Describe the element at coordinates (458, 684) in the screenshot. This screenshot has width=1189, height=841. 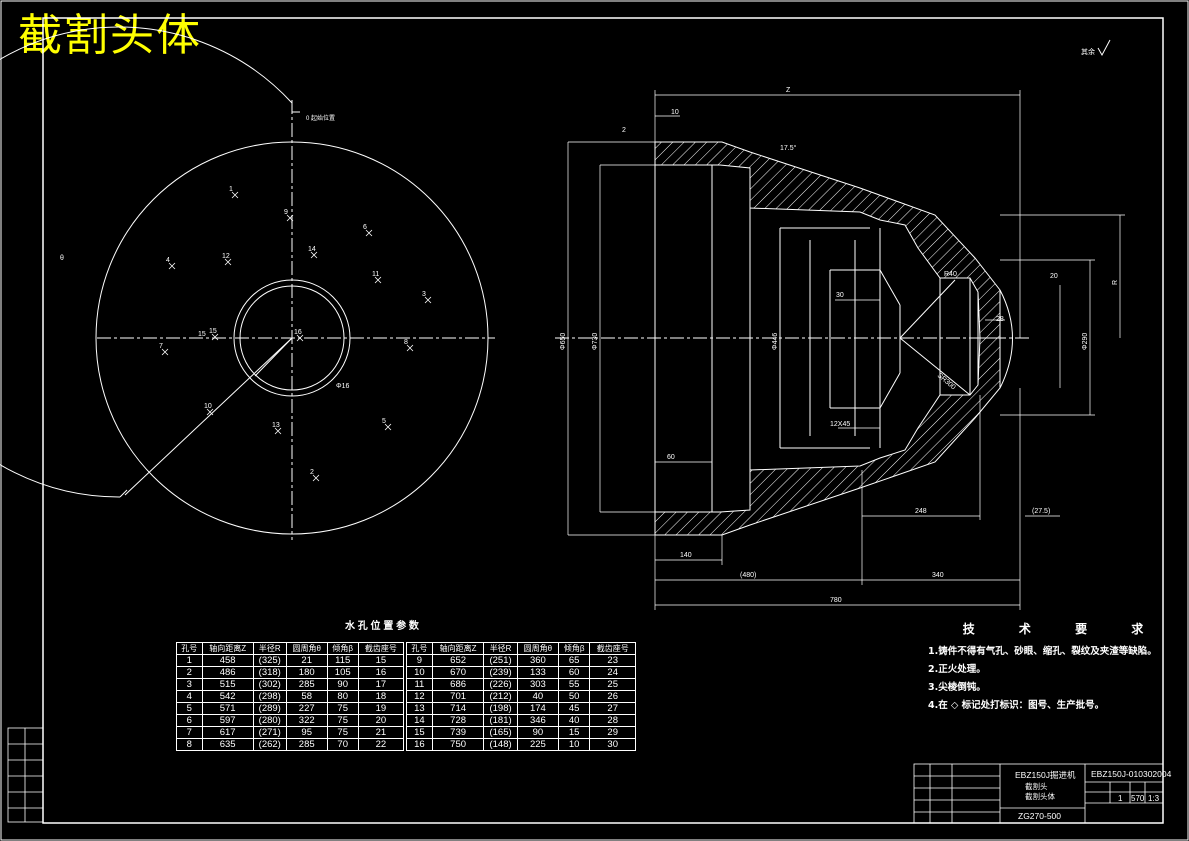
I see `table-cell: 686` at that location.